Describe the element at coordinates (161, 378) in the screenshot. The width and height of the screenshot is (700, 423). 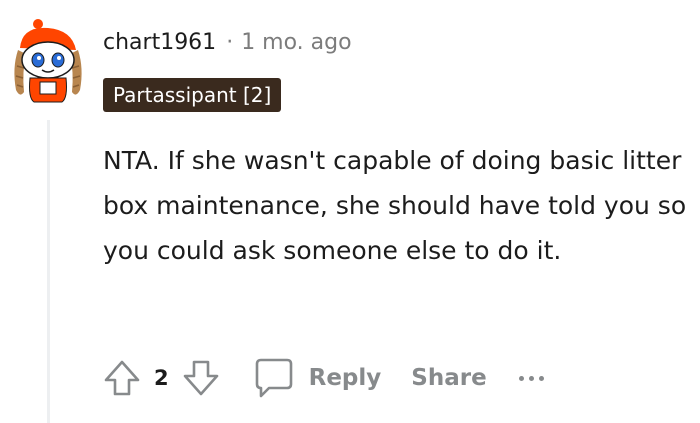
I see `vote-count: 2` at that location.